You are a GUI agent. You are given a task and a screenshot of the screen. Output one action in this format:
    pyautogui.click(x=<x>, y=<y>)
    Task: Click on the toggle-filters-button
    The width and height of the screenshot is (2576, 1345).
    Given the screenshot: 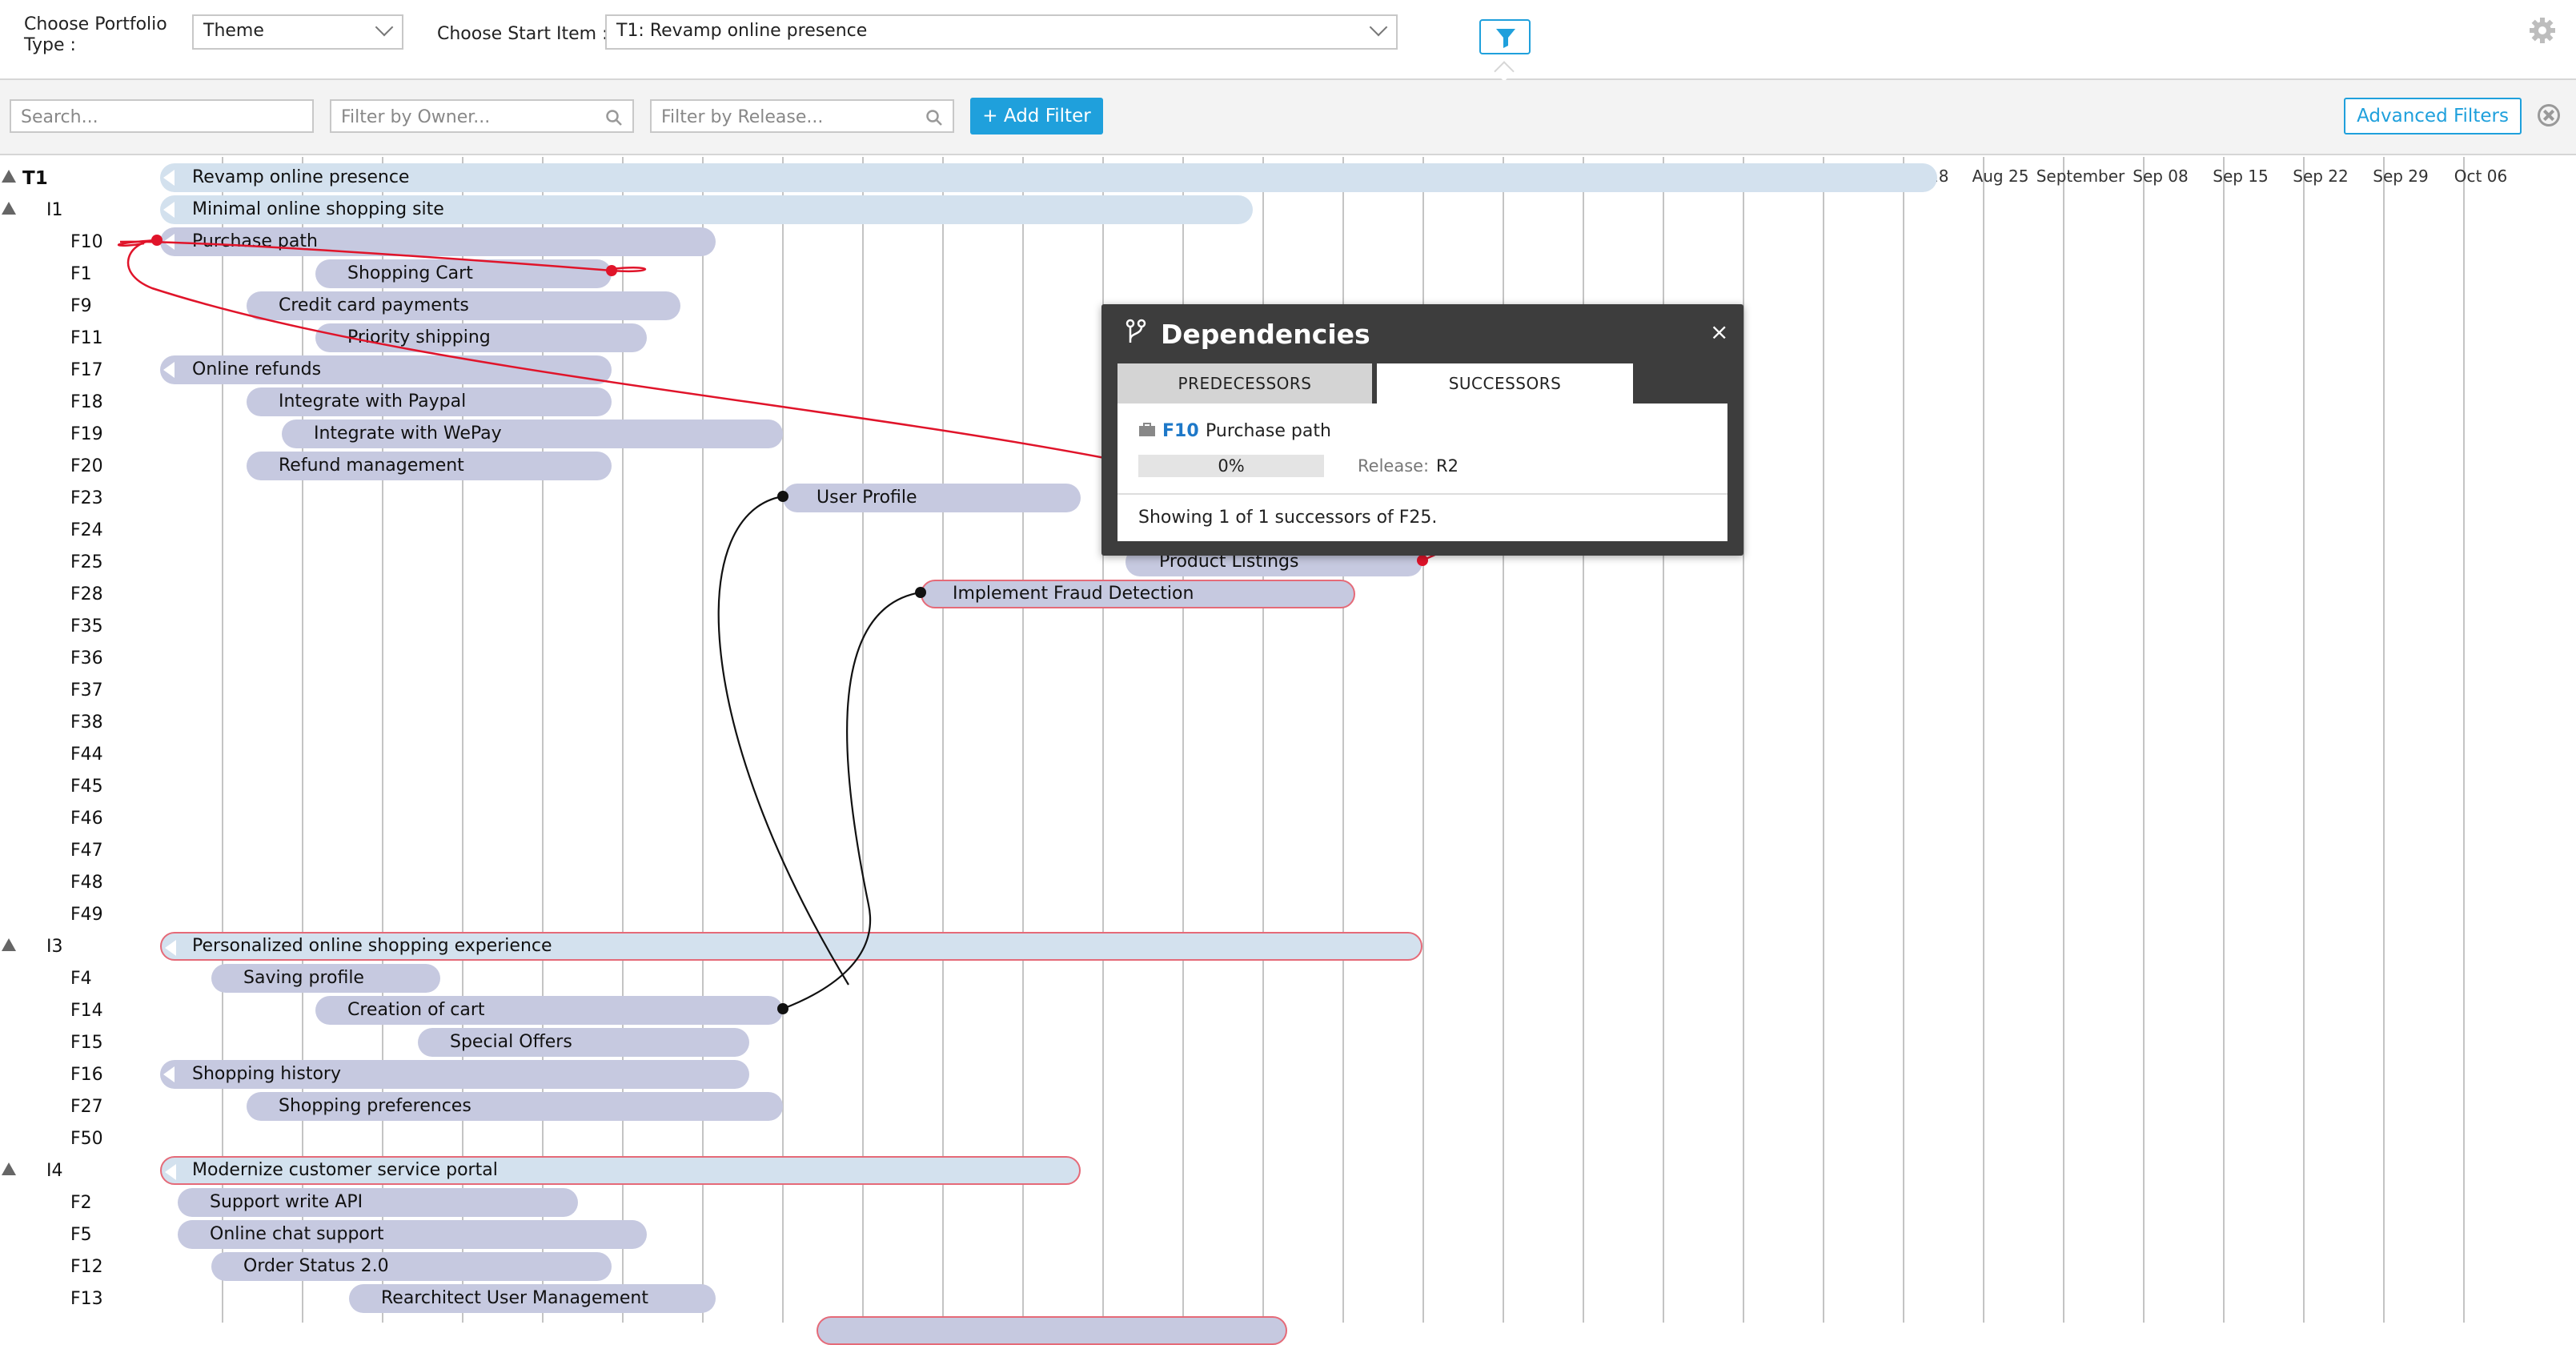 What is the action you would take?
    pyautogui.click(x=1505, y=36)
    